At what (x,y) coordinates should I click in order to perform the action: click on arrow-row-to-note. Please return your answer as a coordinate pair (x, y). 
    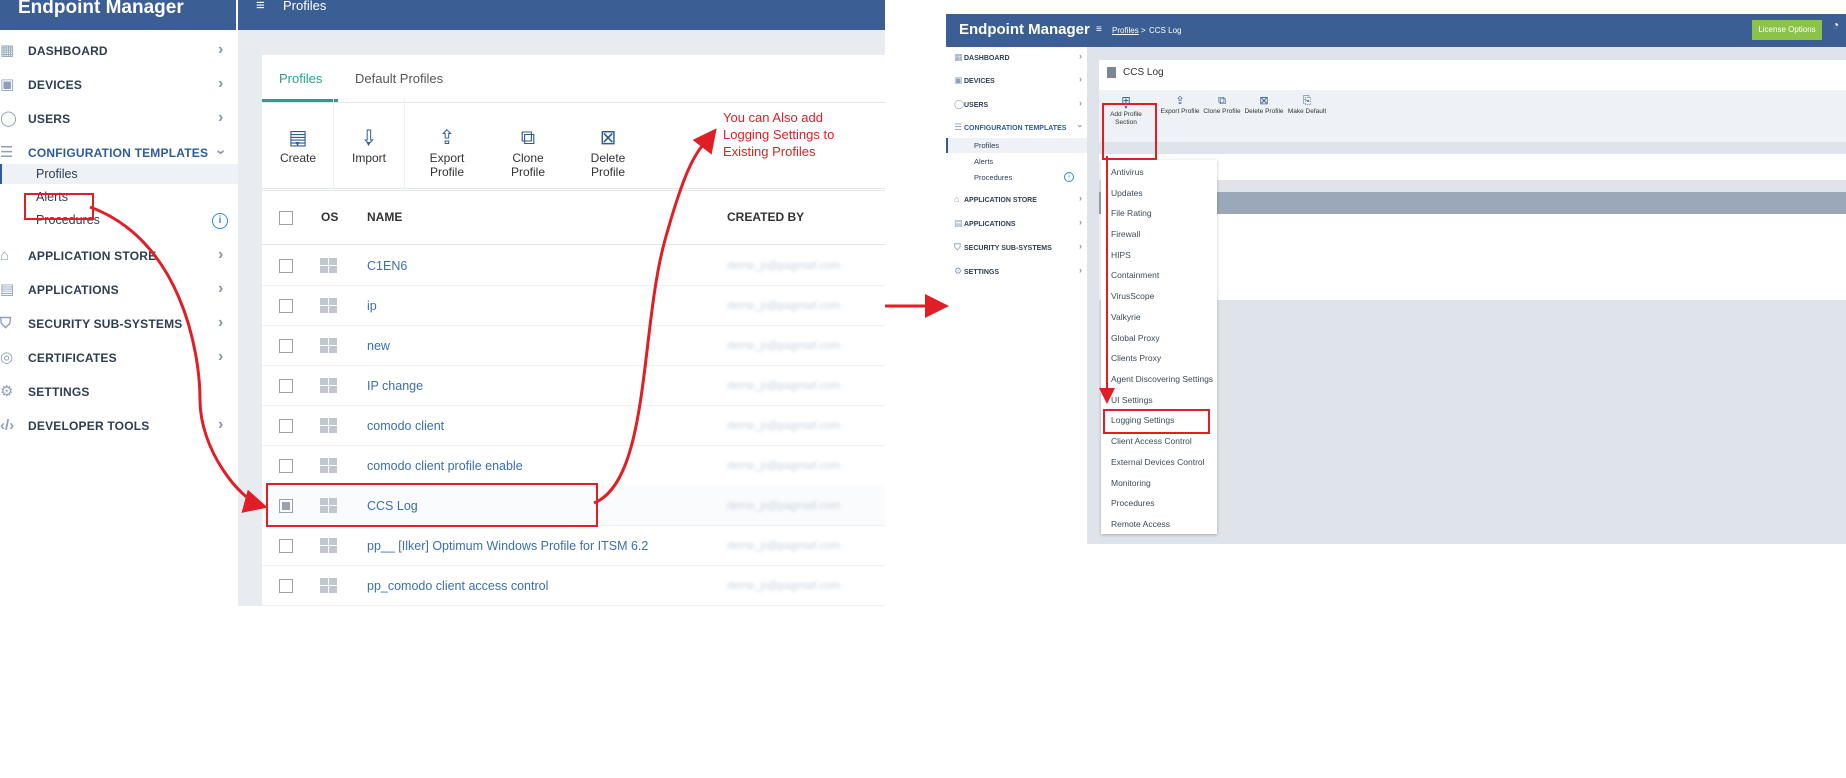
    Looking at the image, I should click on (655, 316).